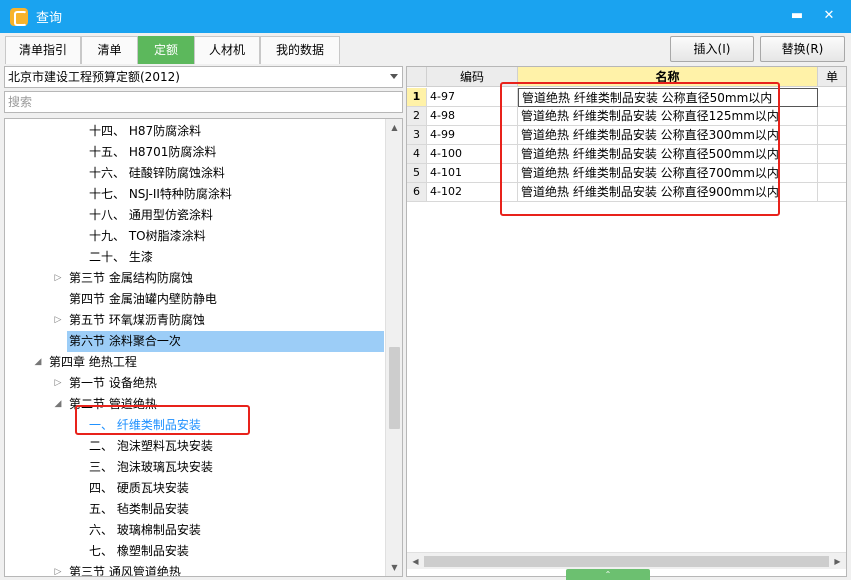  What do you see at coordinates (417, 192) in the screenshot?
I see `row-number: 6` at bounding box center [417, 192].